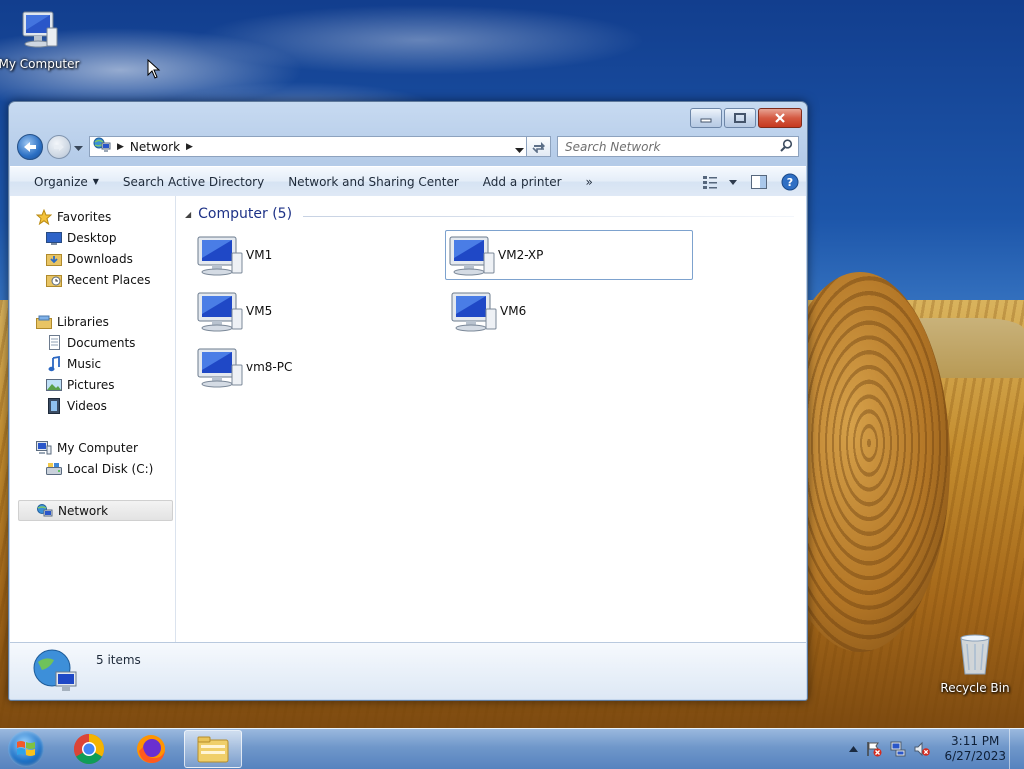 Image resolution: width=1024 pixels, height=769 pixels. I want to click on desktop-icon, so click(54, 238).